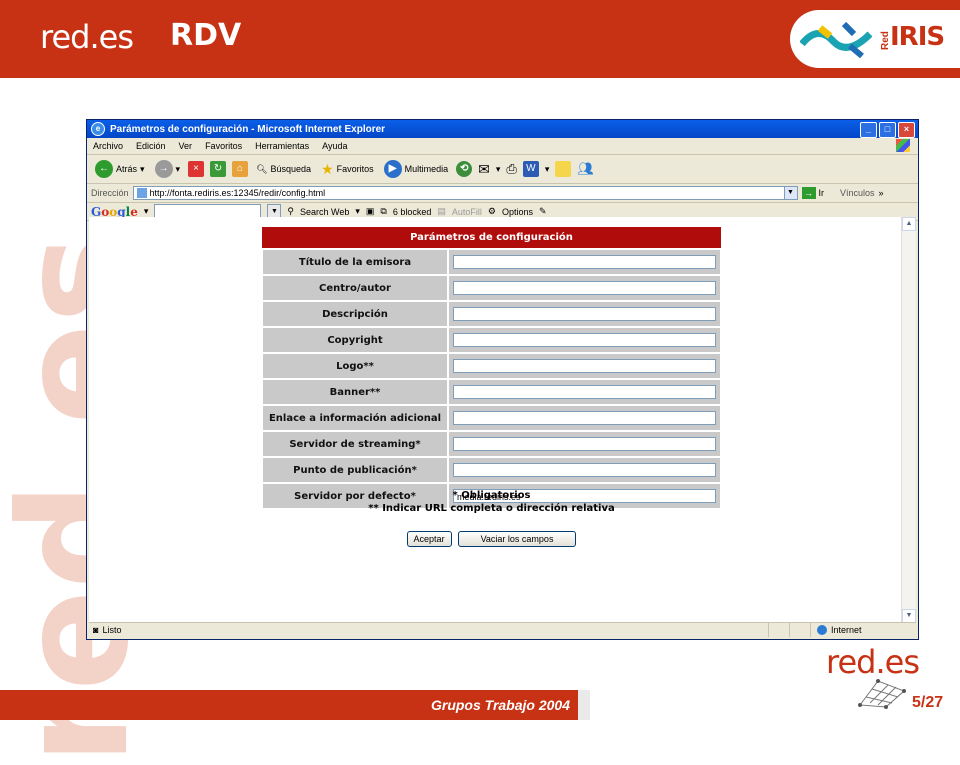  I want to click on rediris-mark-icon, so click(836, 40).